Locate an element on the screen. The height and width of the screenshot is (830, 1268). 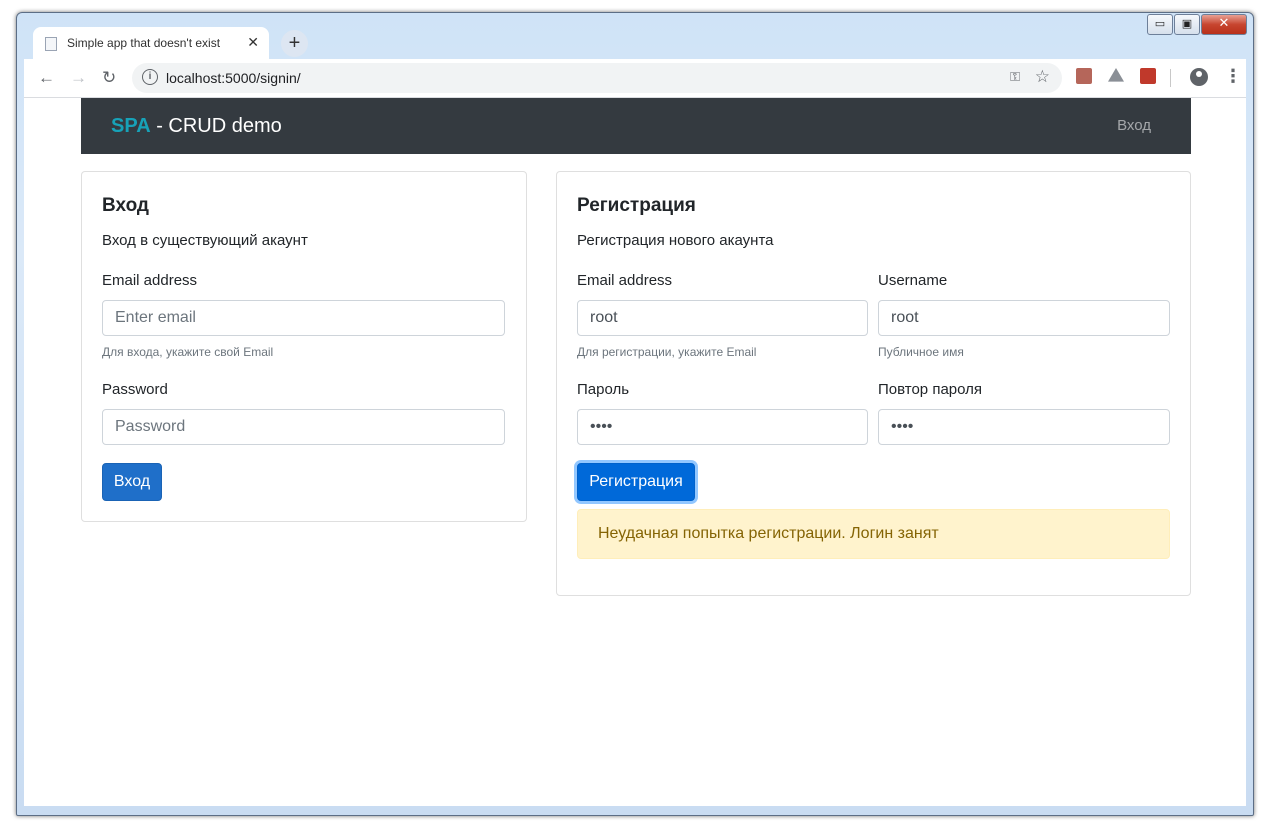
new-tab-button: + is located at coordinates (294, 43).